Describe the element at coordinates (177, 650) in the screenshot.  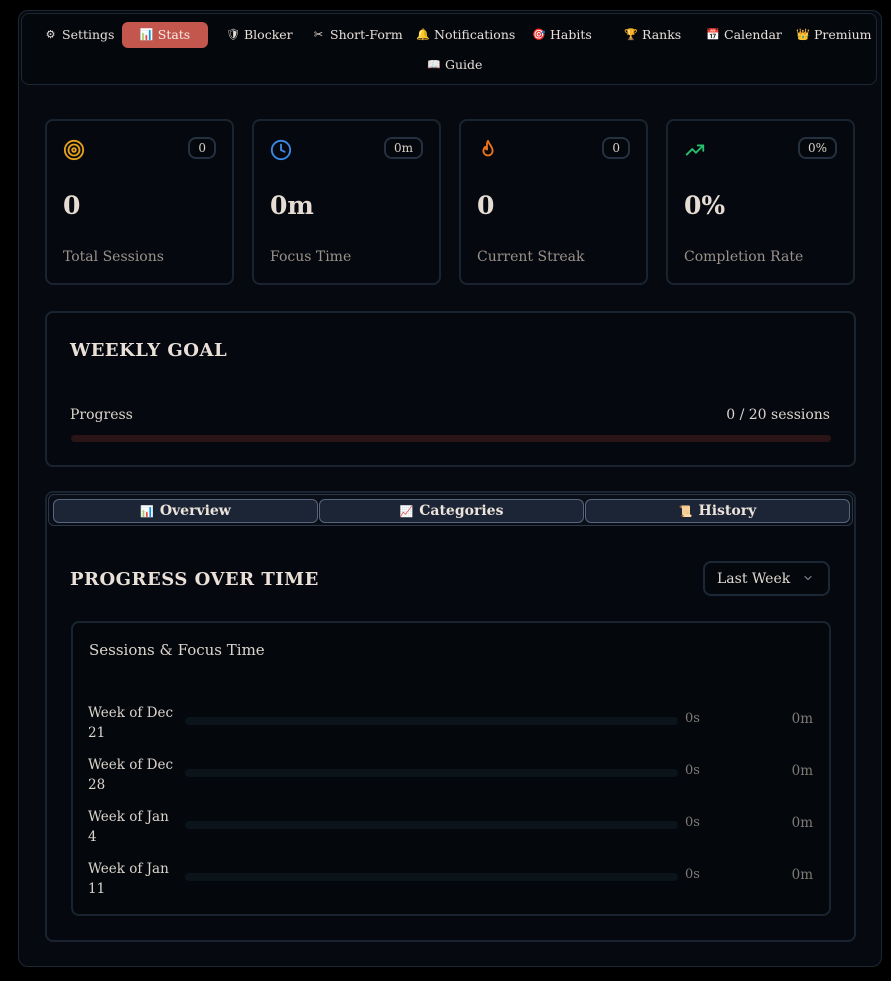
I see `chart-title: Sessions & Focus Time` at that location.